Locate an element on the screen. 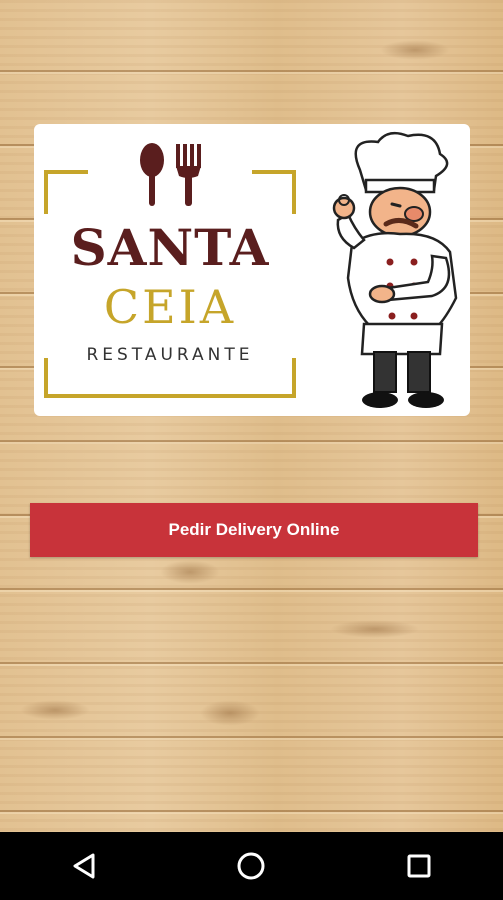 This screenshot has width=503, height=900. brand-name-secondary: CEIA is located at coordinates (170, 307).